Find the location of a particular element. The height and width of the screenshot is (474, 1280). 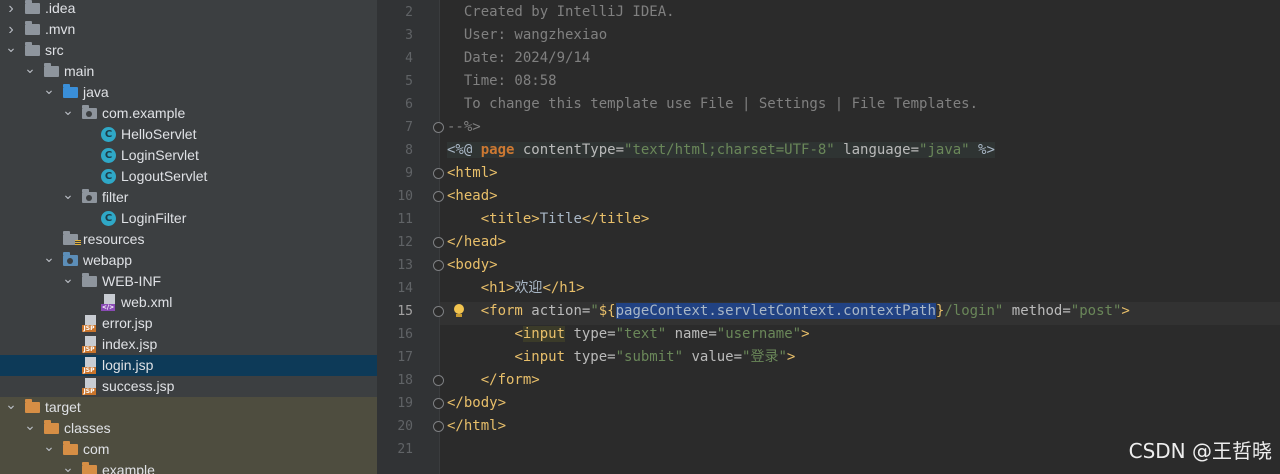

tree-item: ⌄ src is located at coordinates (188, 50).